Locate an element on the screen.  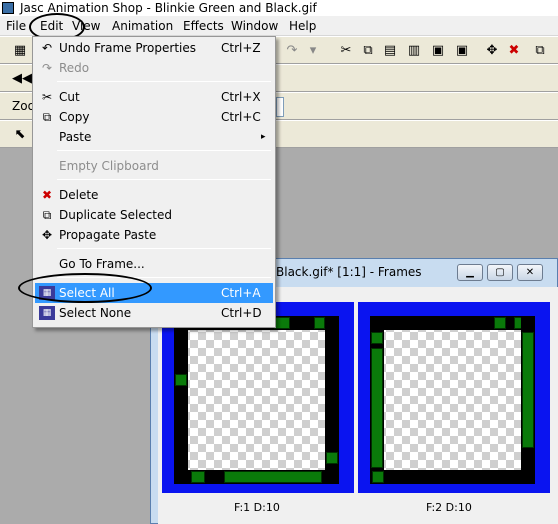
menu-item-label: Redo is located at coordinates (74, 68).